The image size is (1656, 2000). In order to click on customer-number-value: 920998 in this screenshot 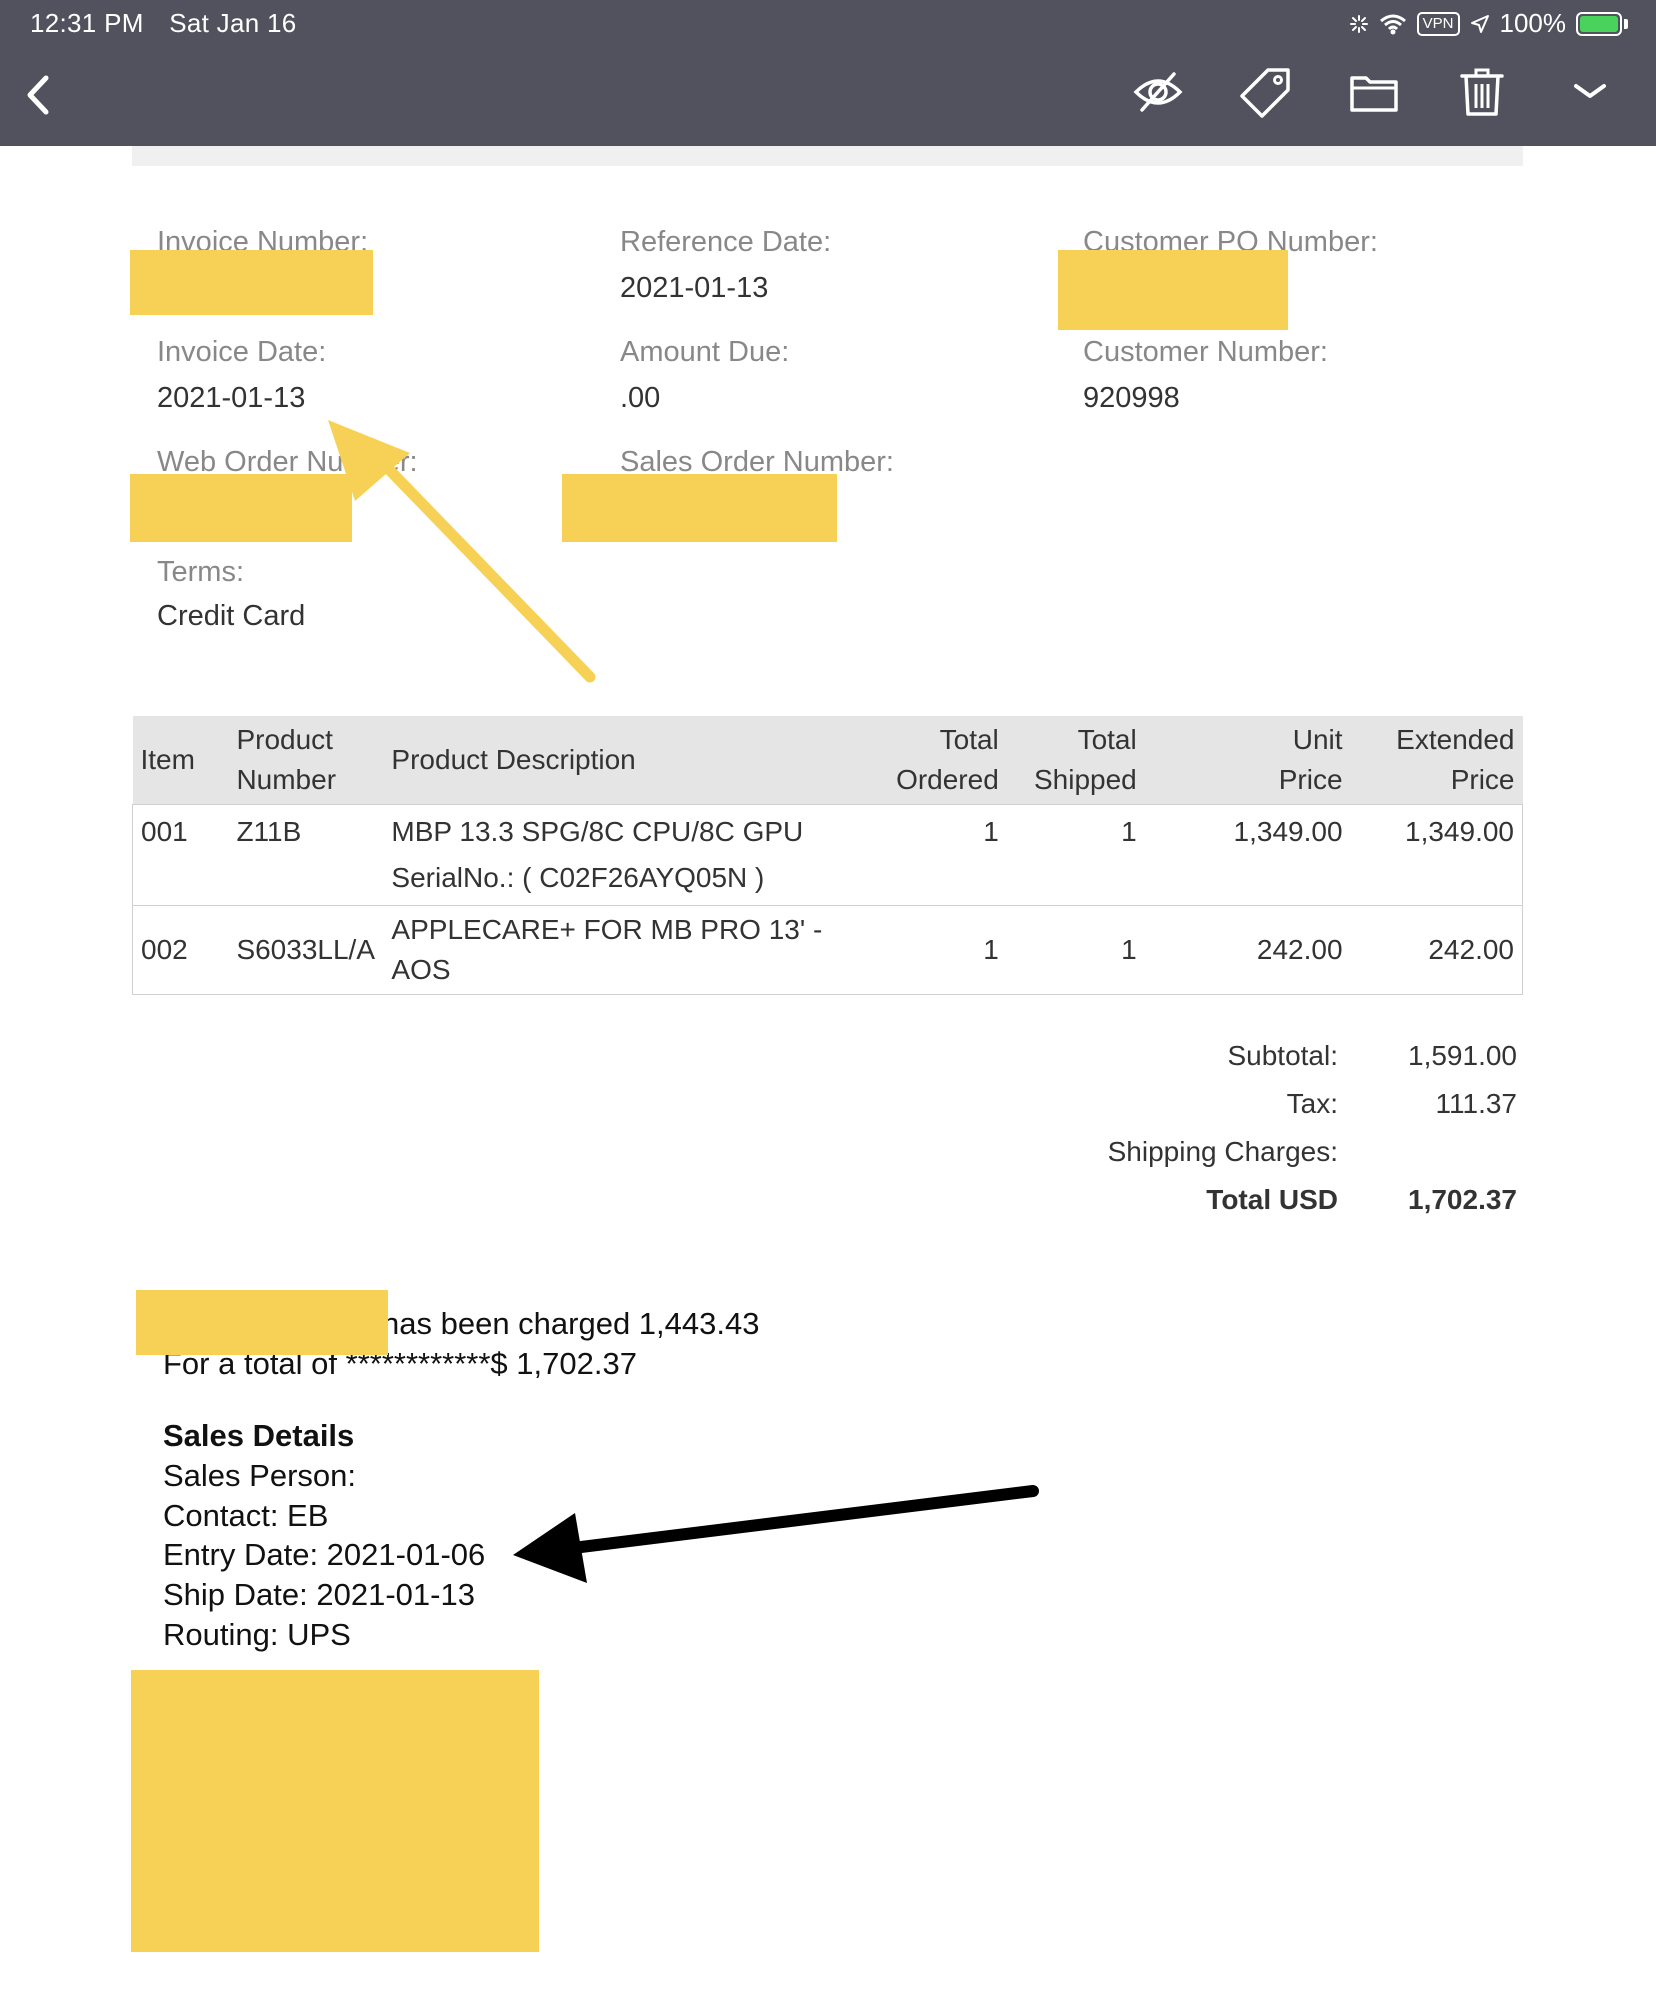, I will do `click(1131, 398)`.